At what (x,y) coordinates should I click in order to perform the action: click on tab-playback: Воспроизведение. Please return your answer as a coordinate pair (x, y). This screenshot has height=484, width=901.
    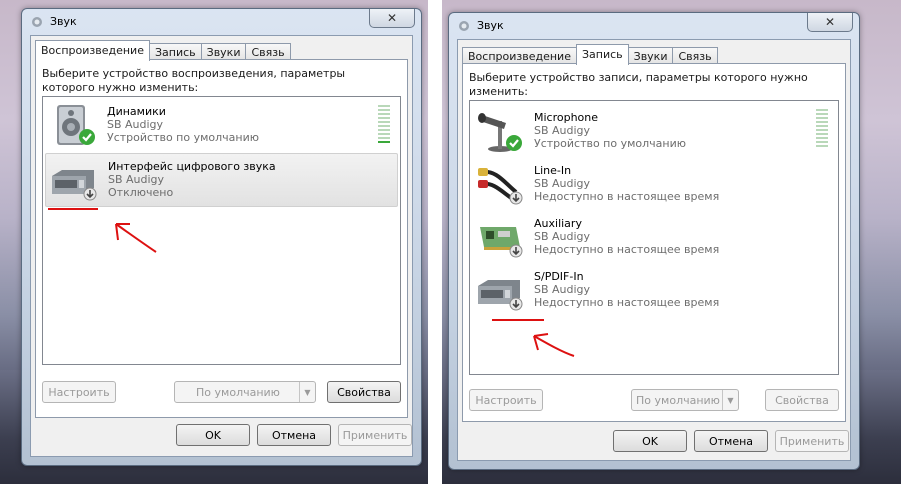
    Looking at the image, I should click on (92, 50).